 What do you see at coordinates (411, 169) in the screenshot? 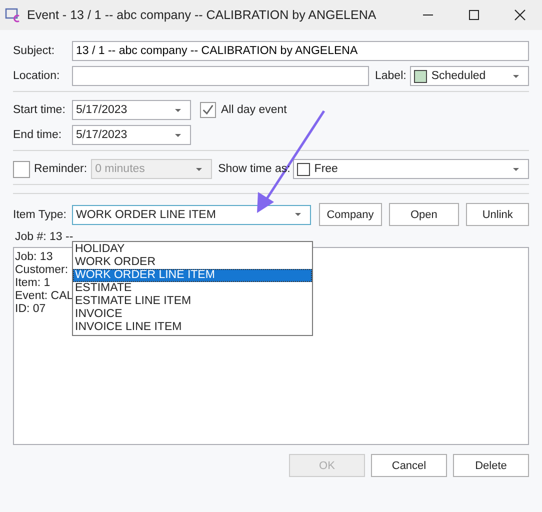
I see `show-time-as-dropdown: Free` at bounding box center [411, 169].